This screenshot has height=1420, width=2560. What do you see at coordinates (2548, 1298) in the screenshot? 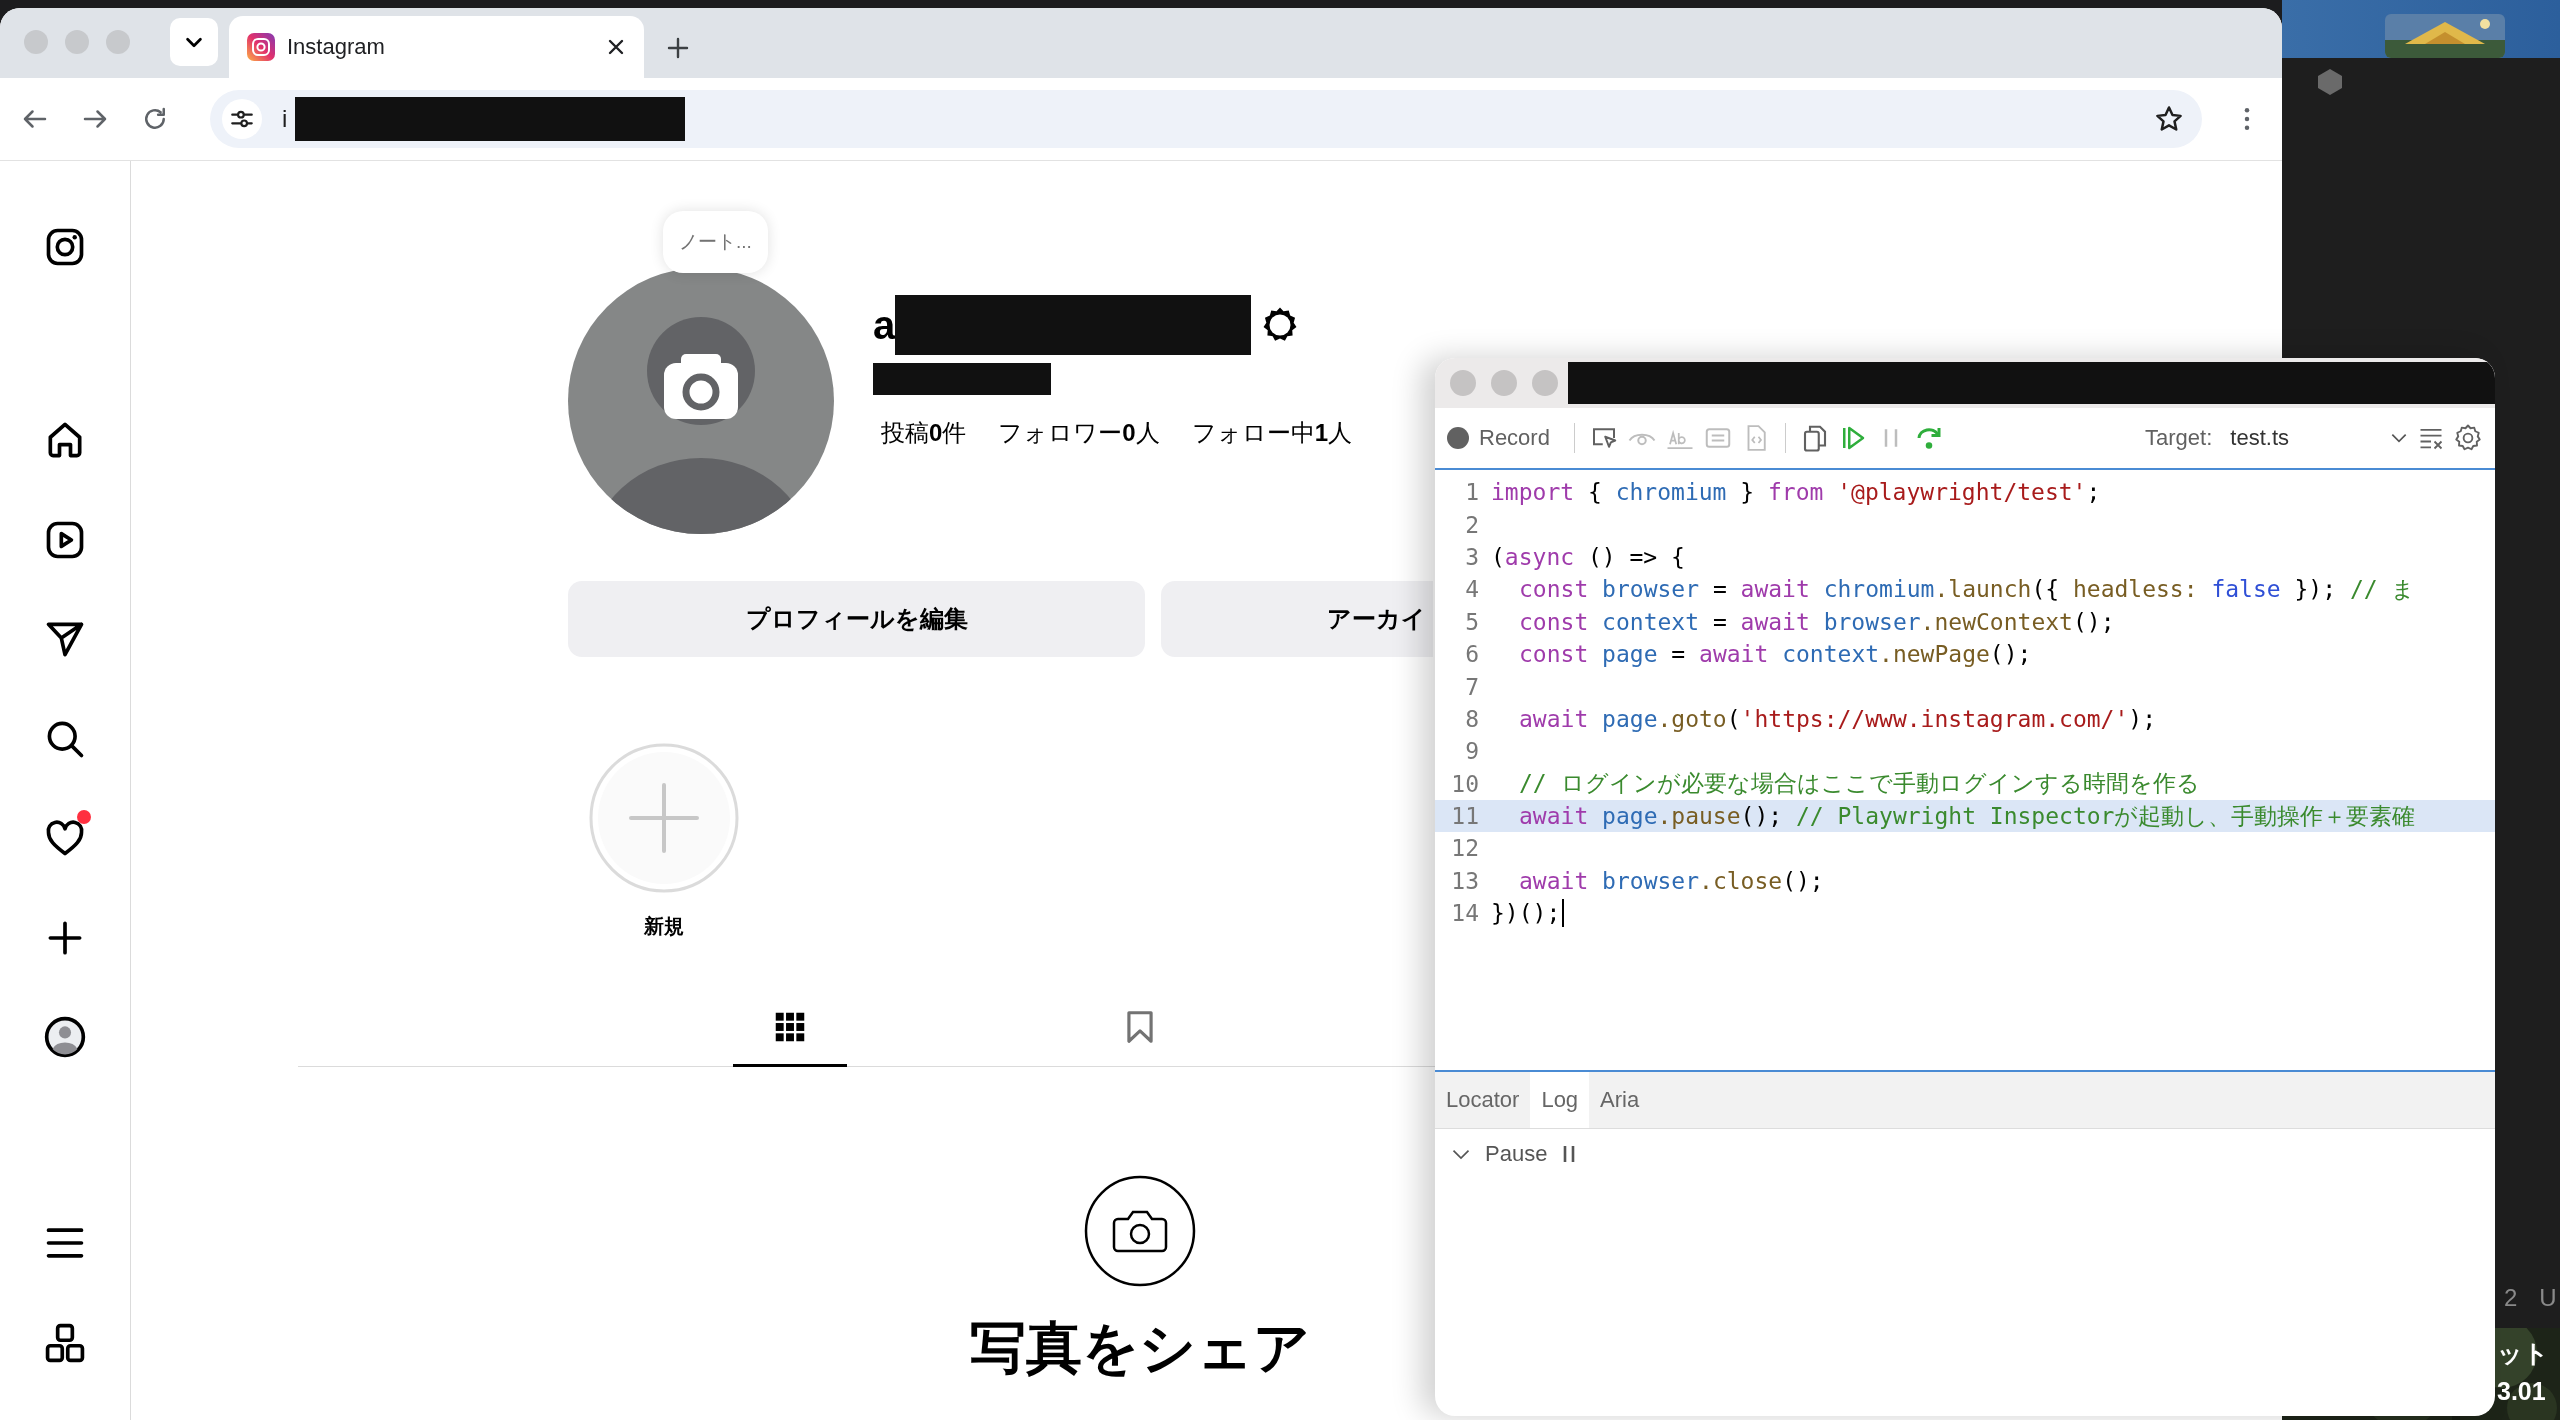
I see `label: U` at bounding box center [2548, 1298].